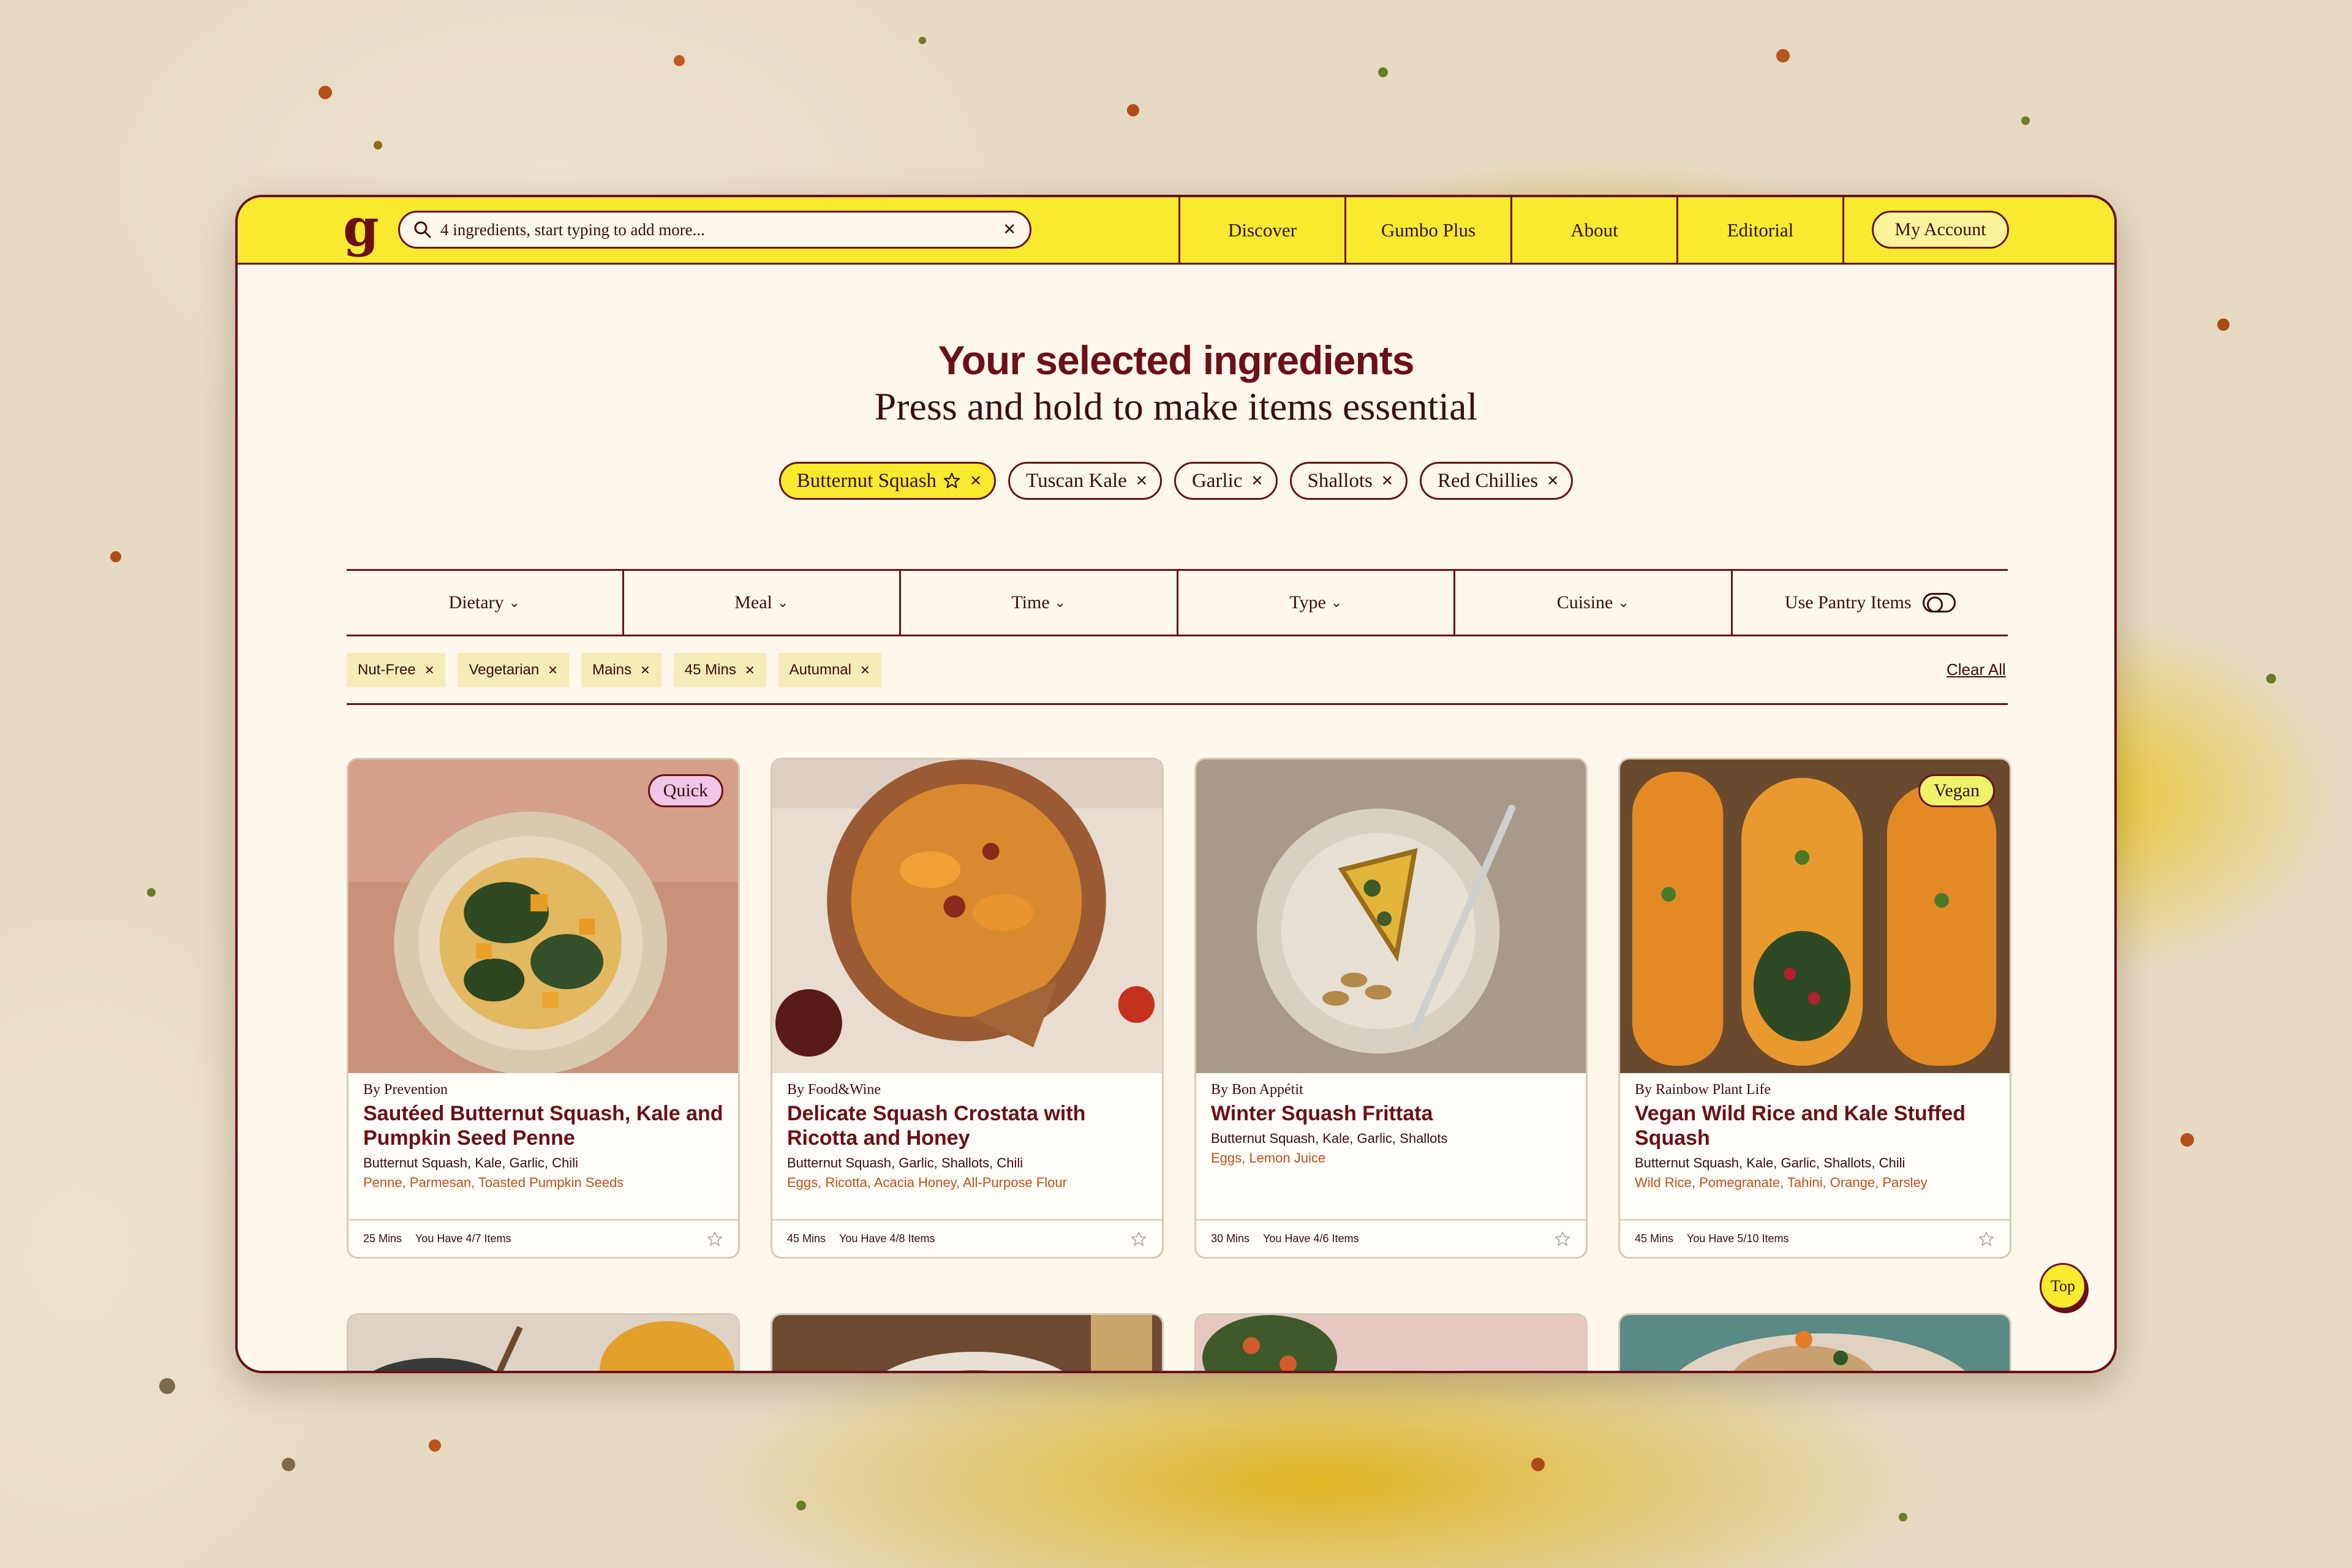 The height and width of the screenshot is (1568, 2352). I want to click on filter-label: Cuisine, so click(1585, 602).